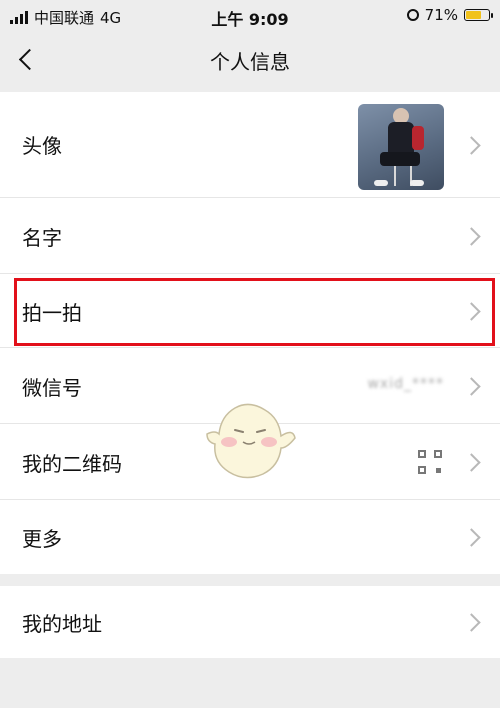  Describe the element at coordinates (72, 464) in the screenshot. I see `row-label: 我的二维码` at that location.